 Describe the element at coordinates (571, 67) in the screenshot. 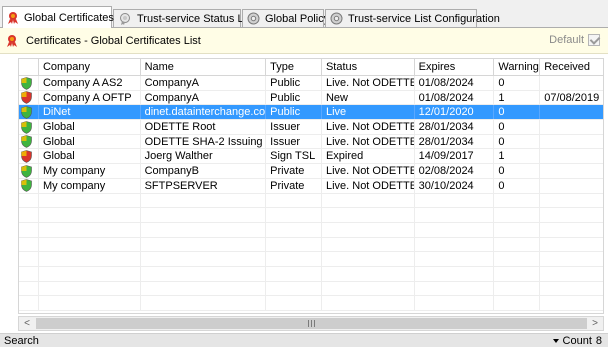

I see `column-header-received: Received` at that location.